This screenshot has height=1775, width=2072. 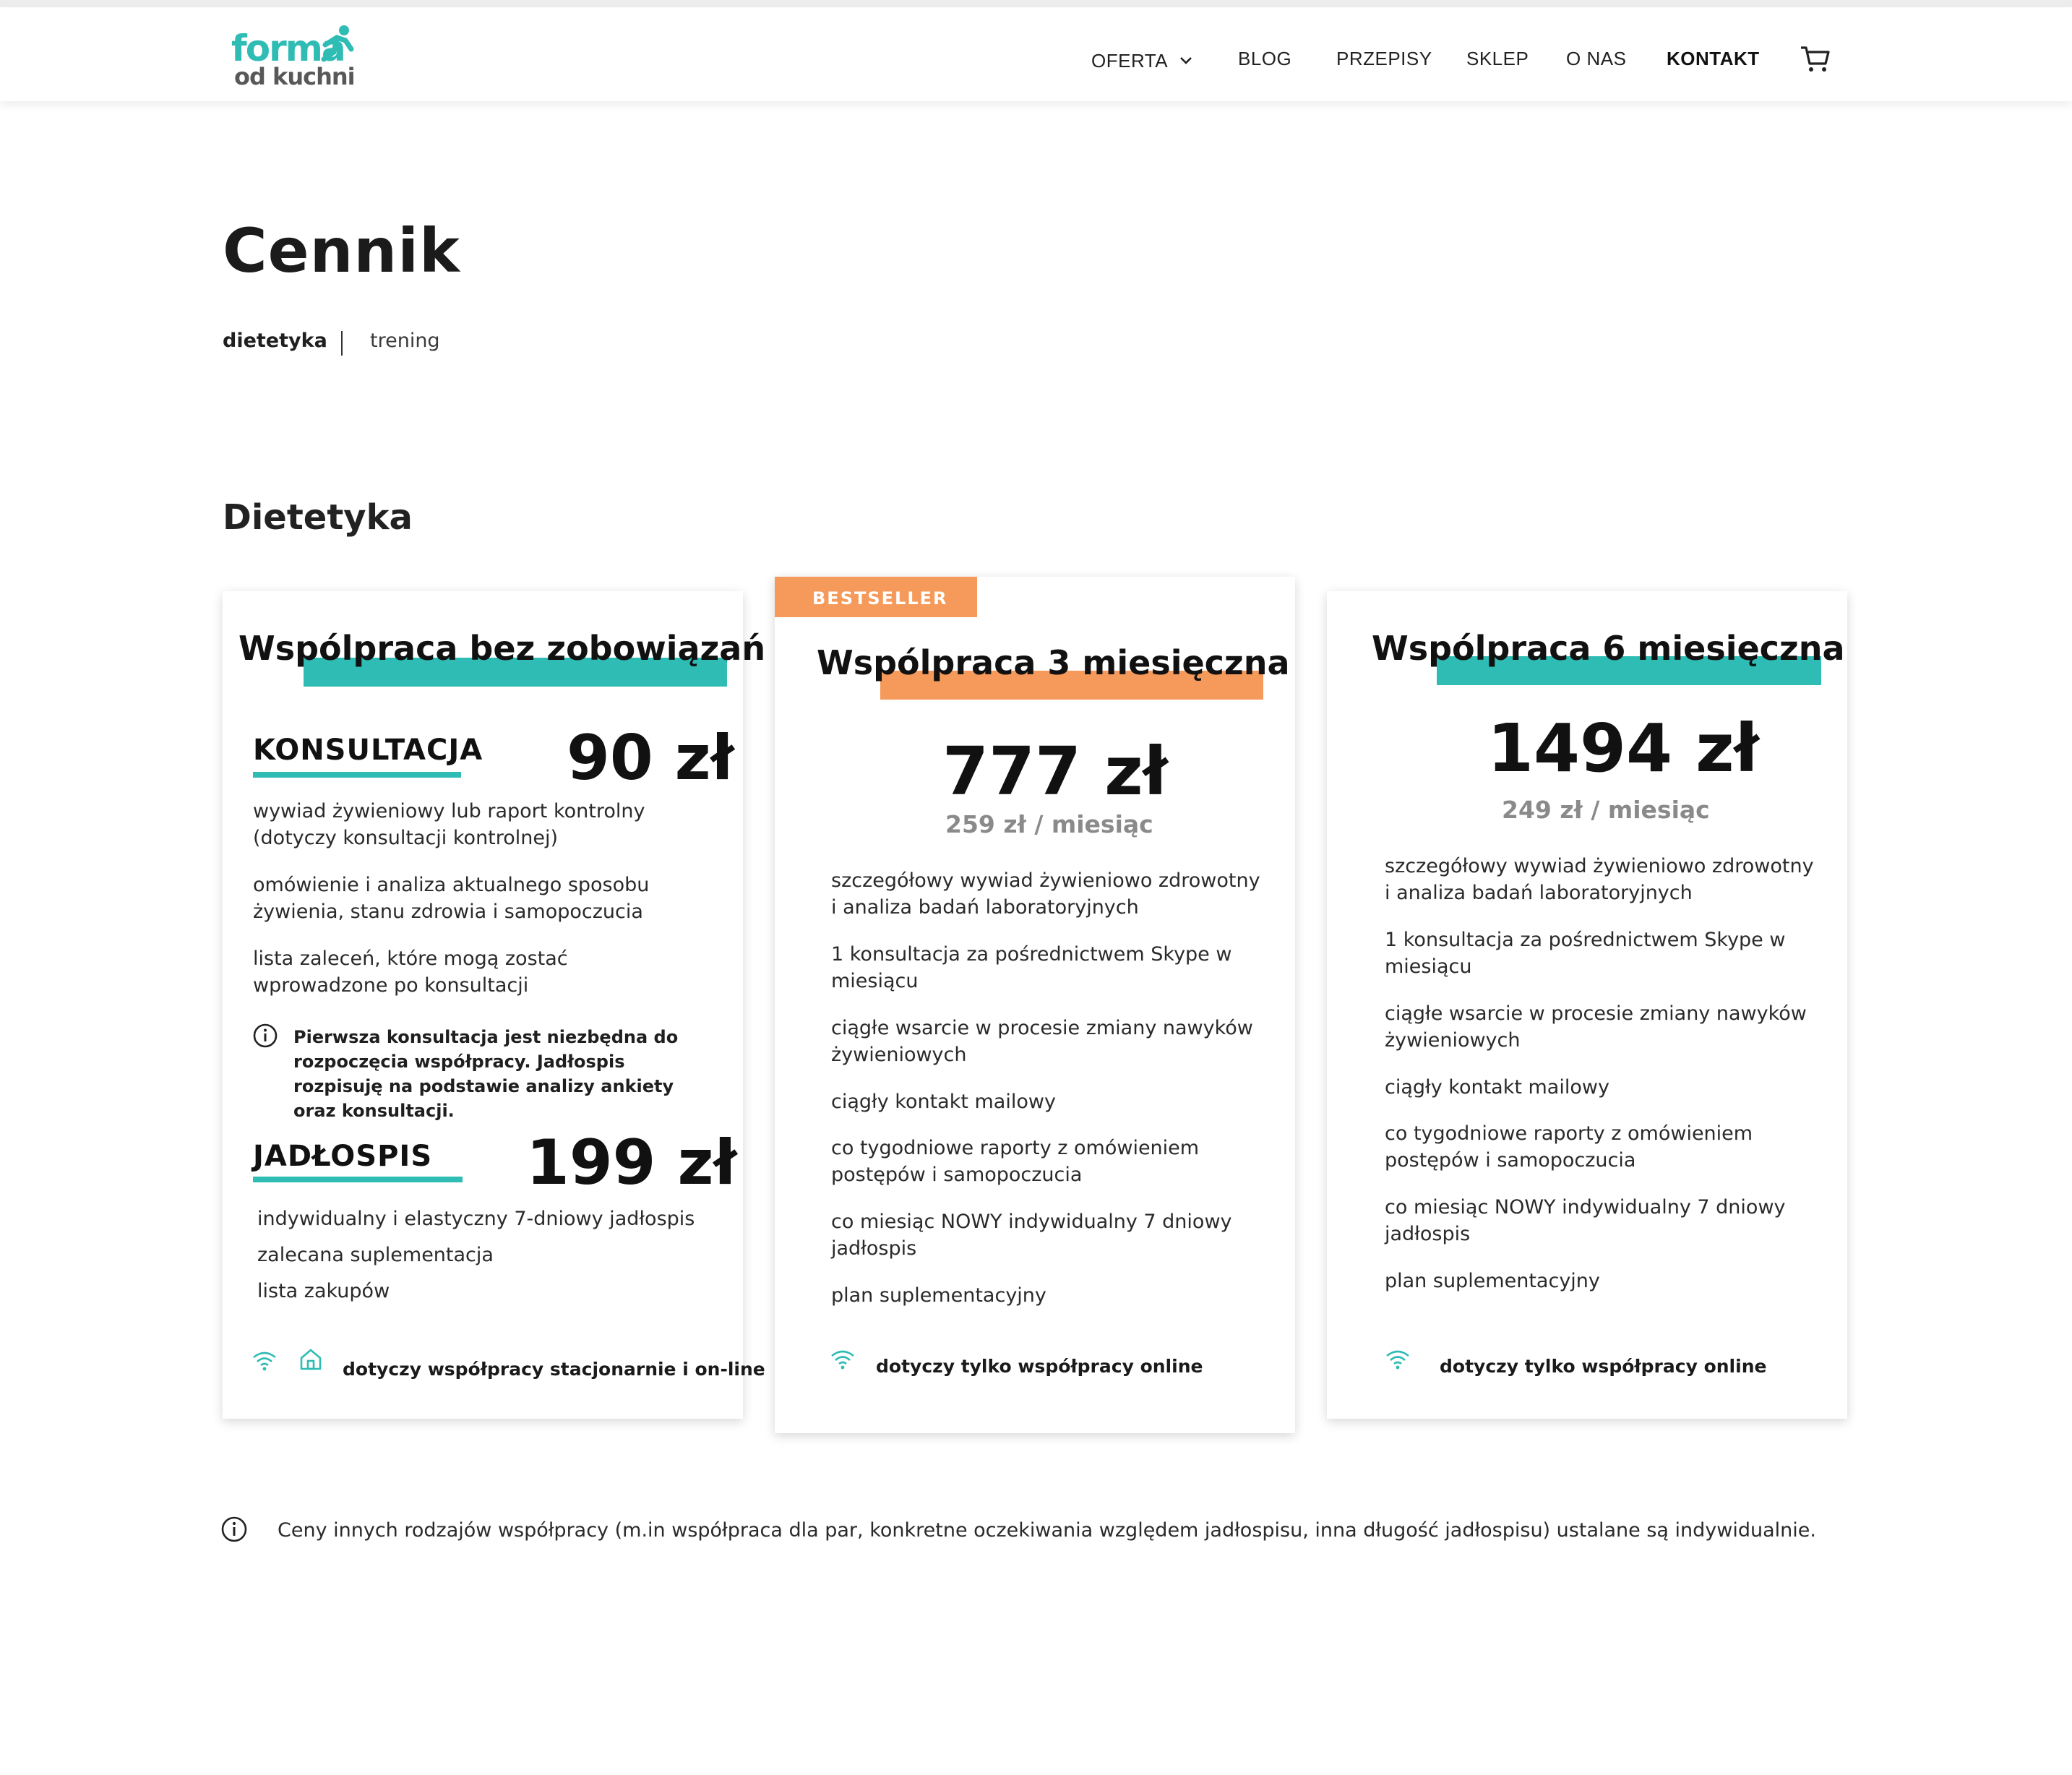 What do you see at coordinates (876, 597) in the screenshot?
I see `bestseller-badge: BESTSELLER` at bounding box center [876, 597].